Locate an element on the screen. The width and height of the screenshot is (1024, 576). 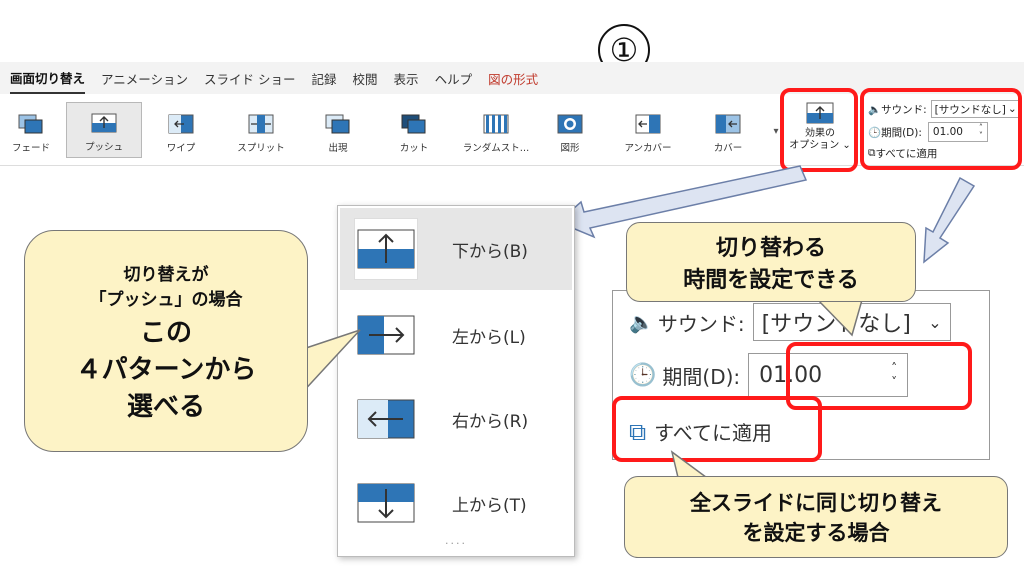
zoom-sound-row: 🔈 サウンド: [サウンドなし] ⌄ is located at coordinates (790, 322).